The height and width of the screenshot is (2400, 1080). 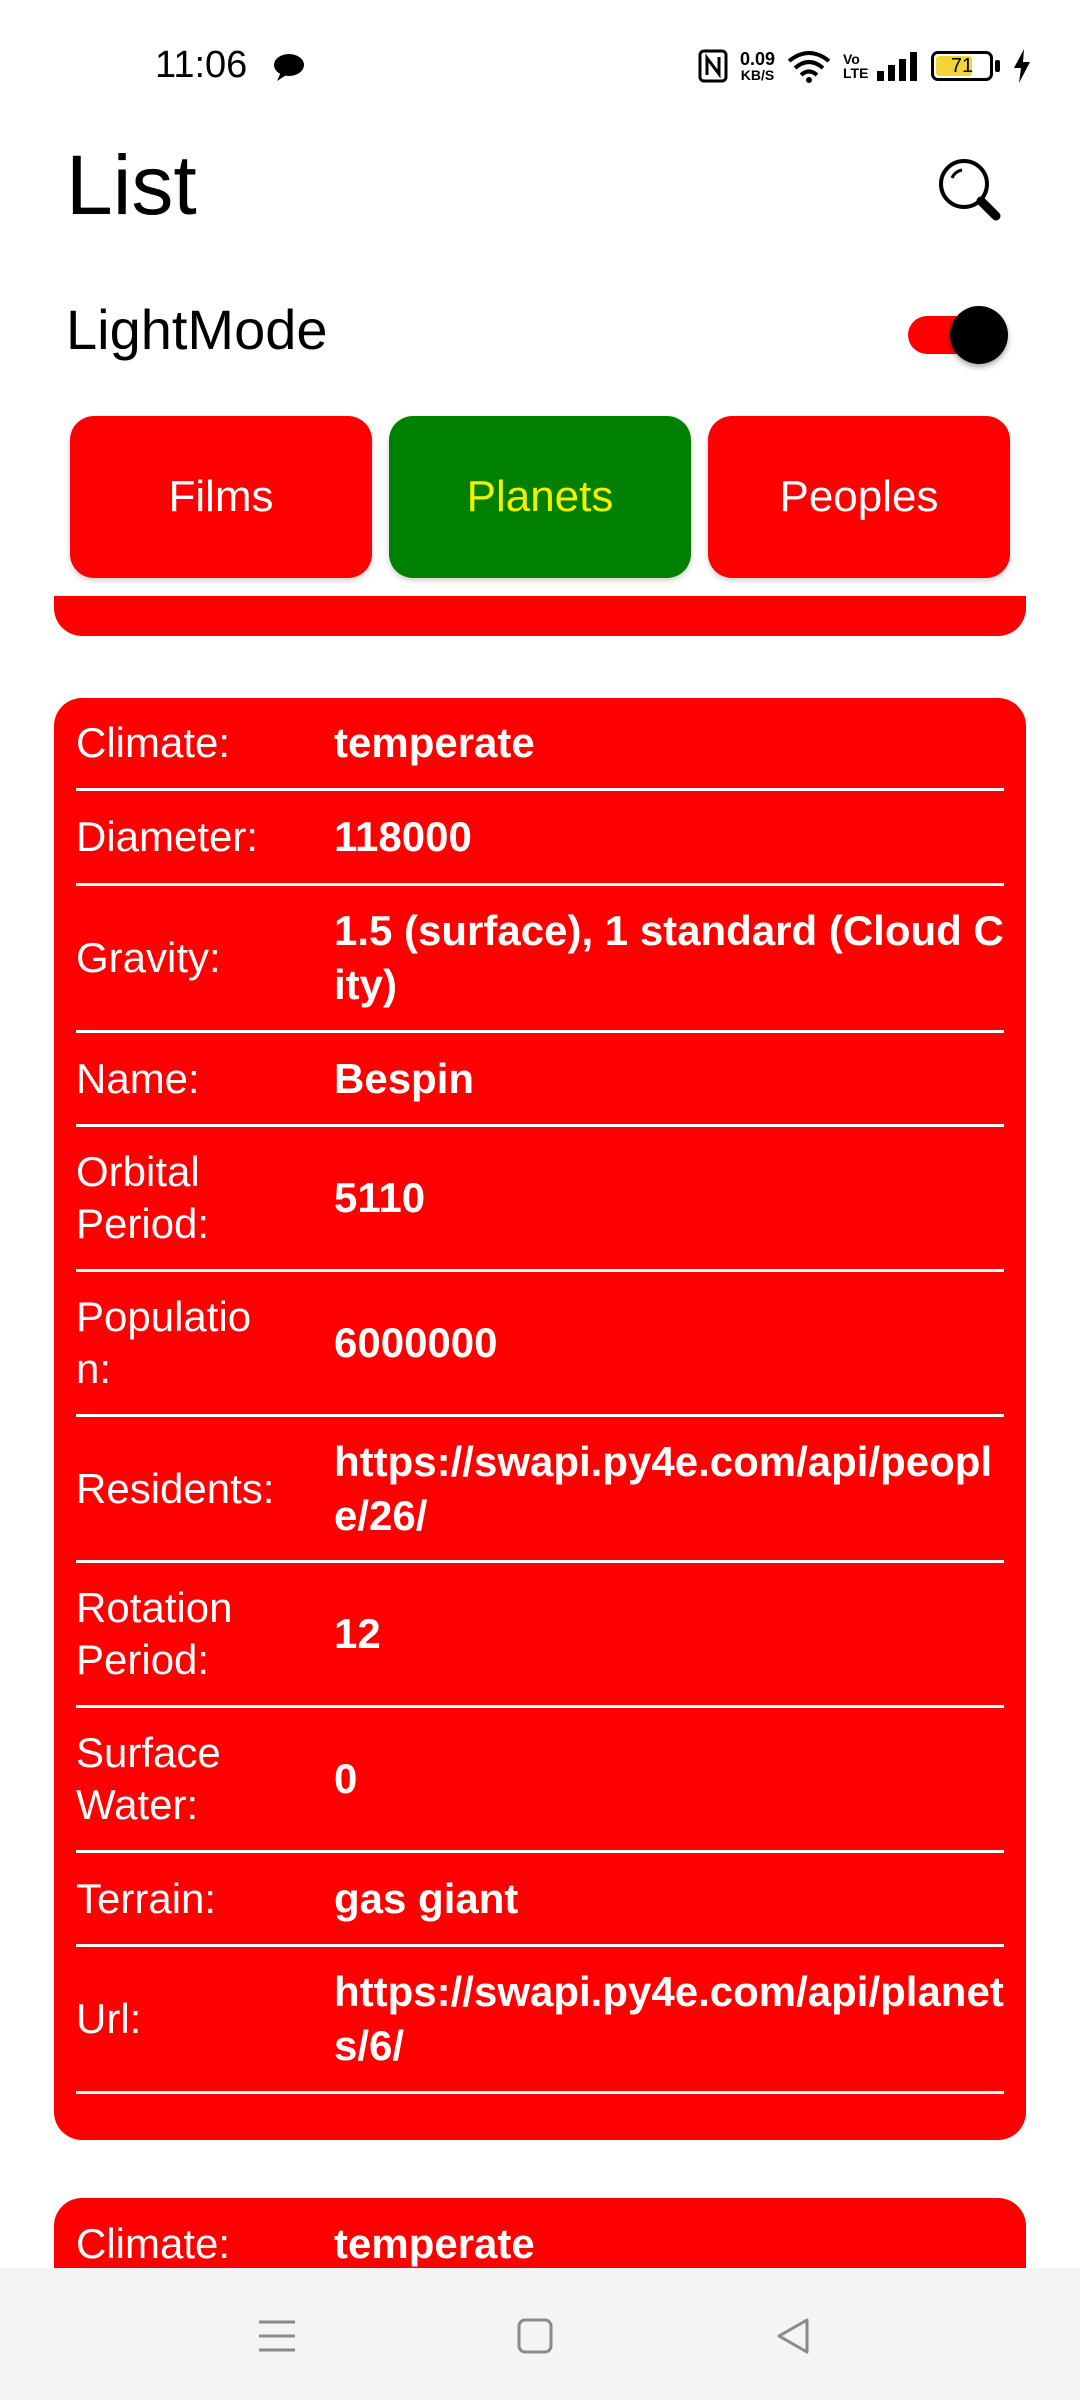 What do you see at coordinates (809, 67) in the screenshot?
I see `wifi-icon` at bounding box center [809, 67].